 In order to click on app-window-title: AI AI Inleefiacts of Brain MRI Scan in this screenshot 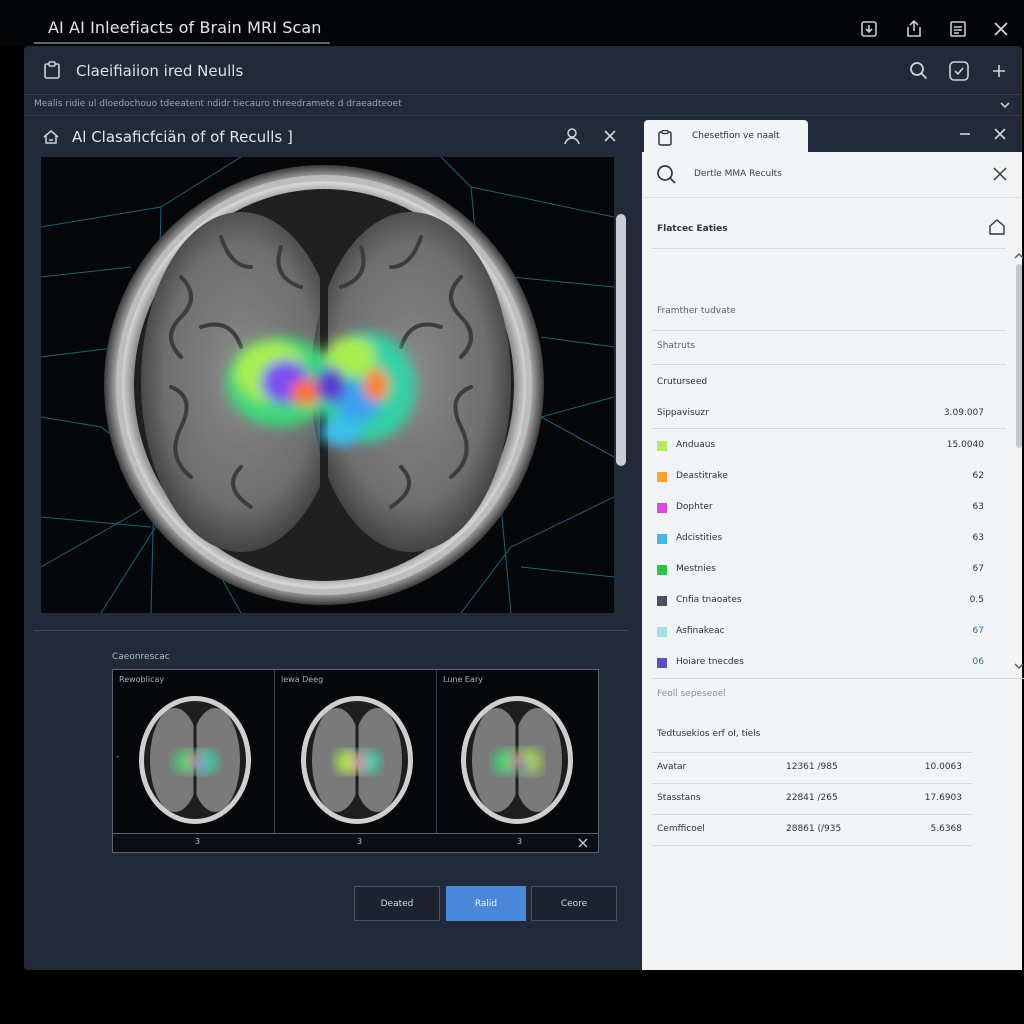, I will do `click(185, 27)`.